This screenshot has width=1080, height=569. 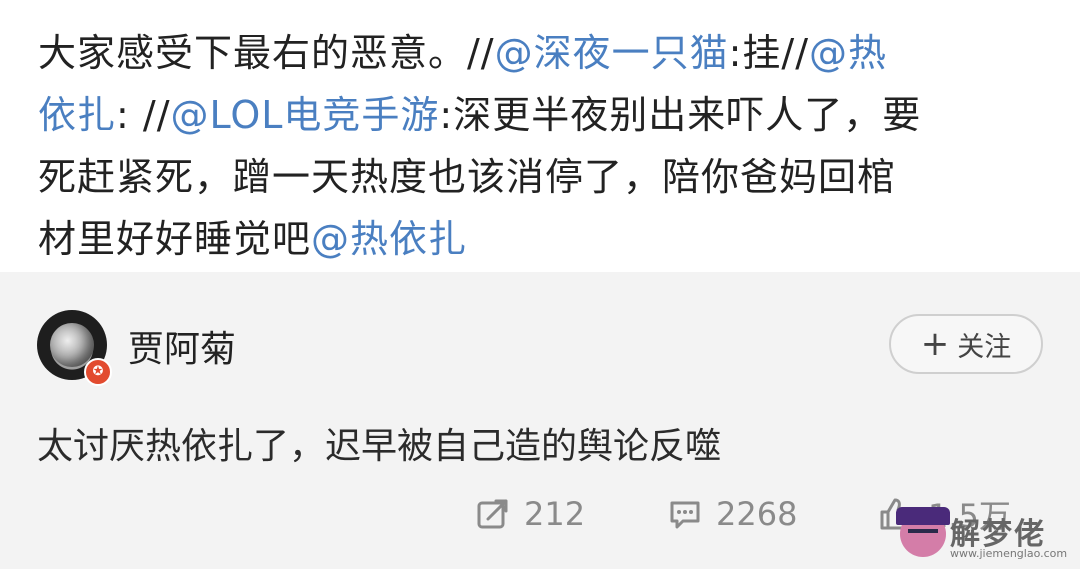 I want to click on follow-button: + 关注, so click(x=966, y=344).